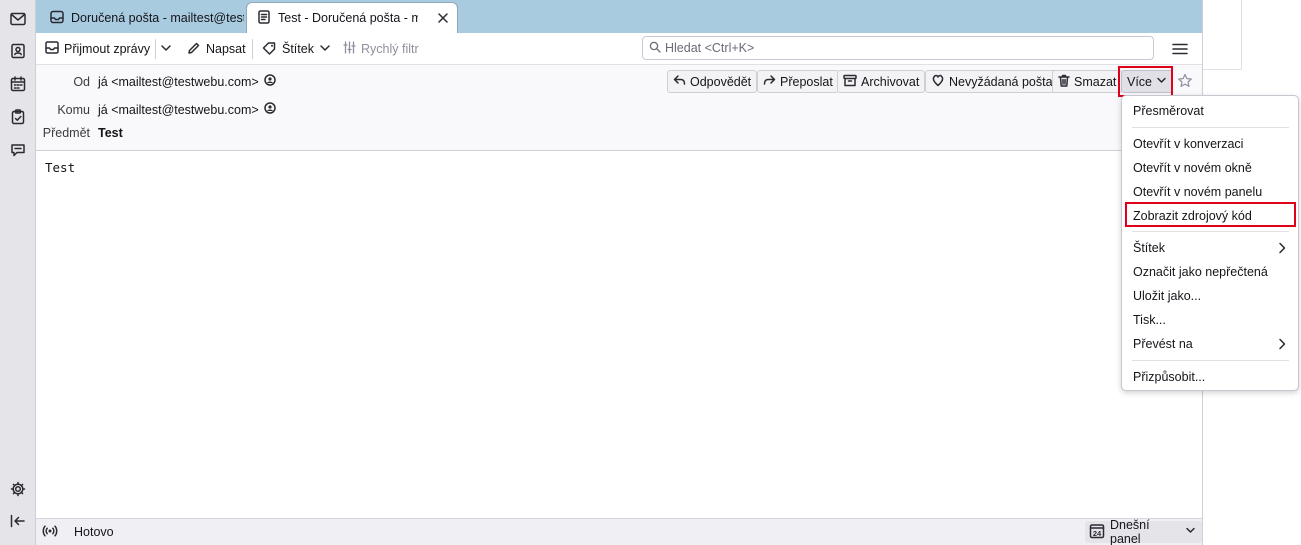  I want to click on subject-value: Test, so click(110, 133).